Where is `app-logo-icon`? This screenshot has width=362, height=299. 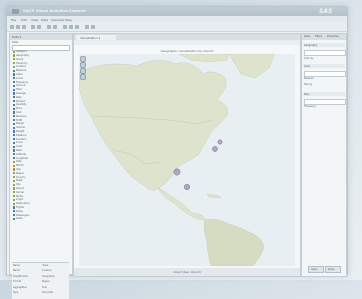
app-logo-icon is located at coordinates (15, 11).